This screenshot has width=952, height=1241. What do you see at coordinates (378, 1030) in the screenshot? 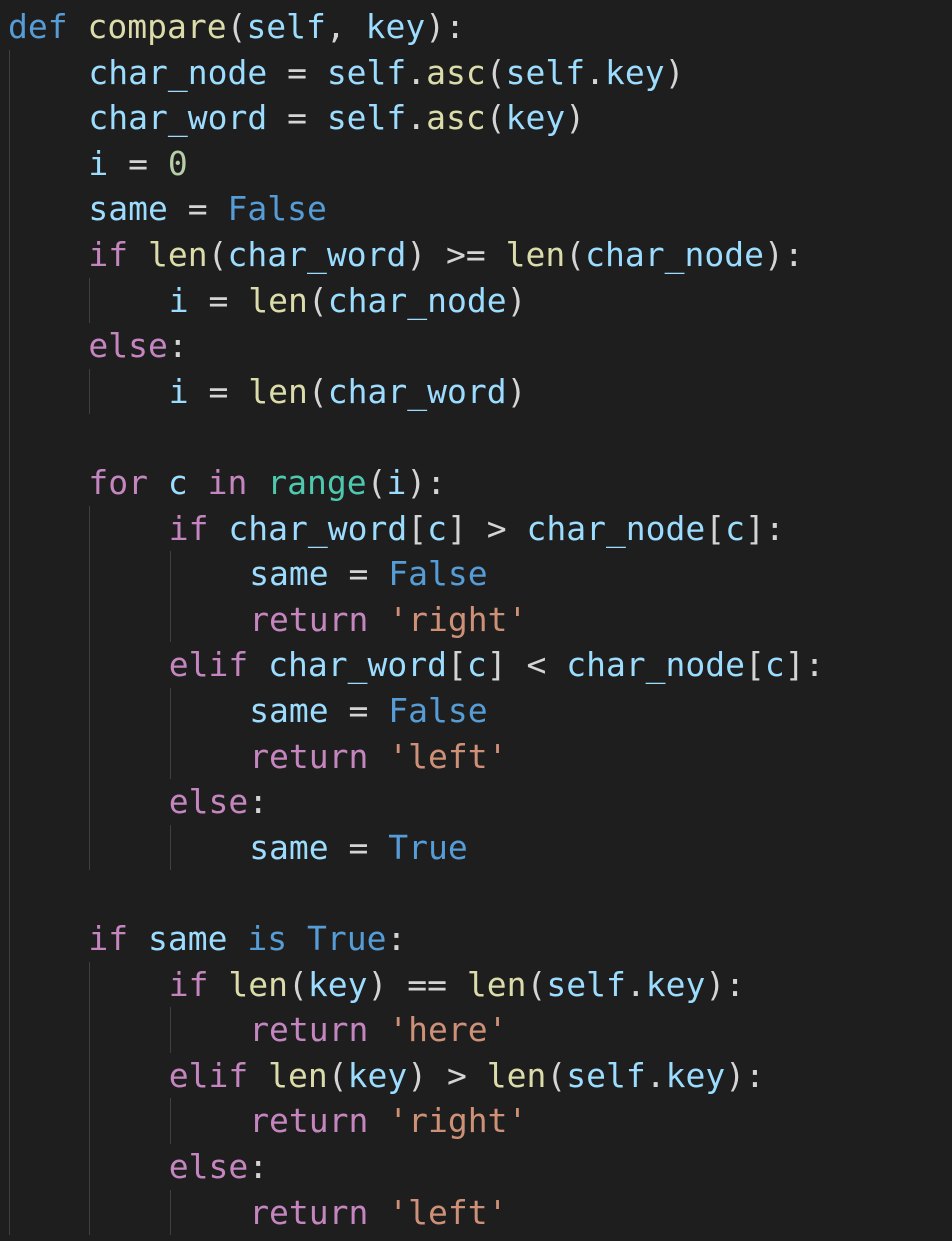
I see `code-line: return 'here'` at bounding box center [378, 1030].